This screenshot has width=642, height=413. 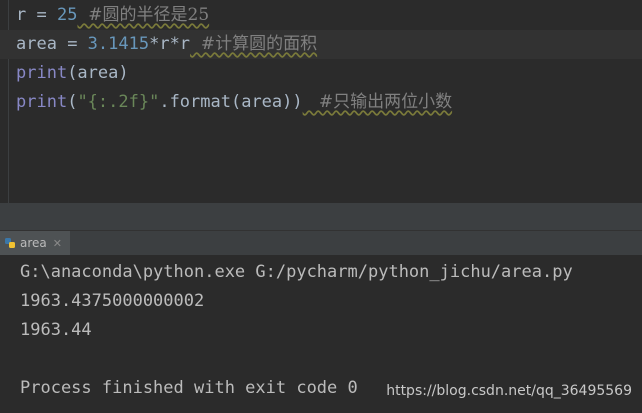 What do you see at coordinates (98, 73) in the screenshot?
I see `code-token: (area)` at bounding box center [98, 73].